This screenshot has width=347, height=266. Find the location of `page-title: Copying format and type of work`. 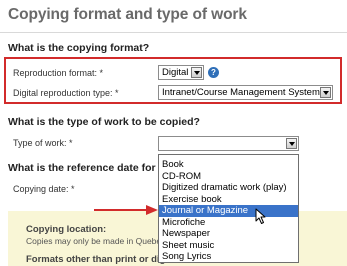

page-title: Copying format and type of work is located at coordinates (127, 14).